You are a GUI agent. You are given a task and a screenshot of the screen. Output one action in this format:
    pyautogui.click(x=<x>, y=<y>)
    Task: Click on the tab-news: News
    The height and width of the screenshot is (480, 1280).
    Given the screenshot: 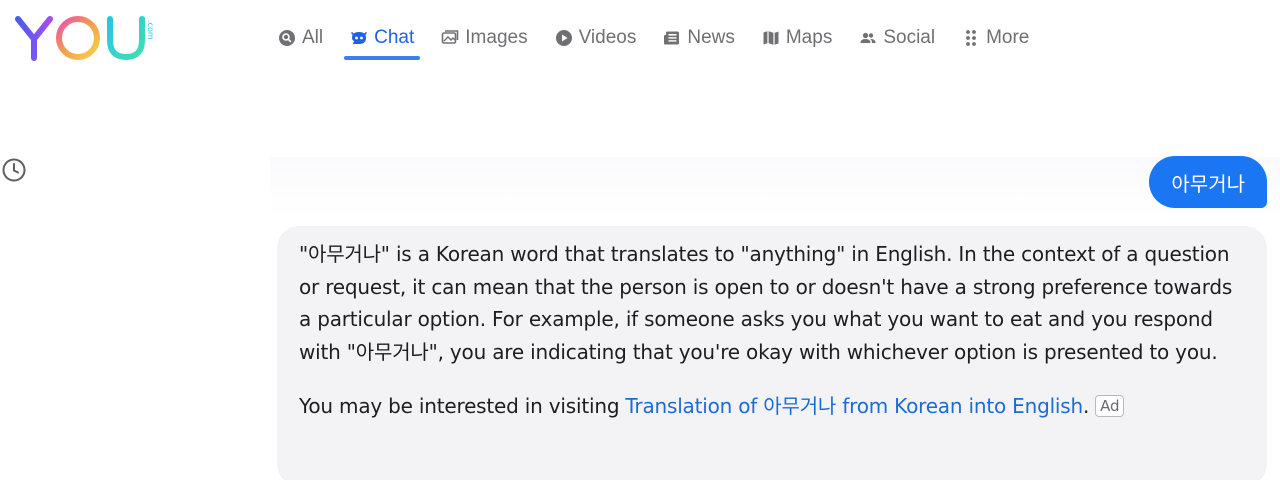 What is the action you would take?
    pyautogui.click(x=699, y=38)
    